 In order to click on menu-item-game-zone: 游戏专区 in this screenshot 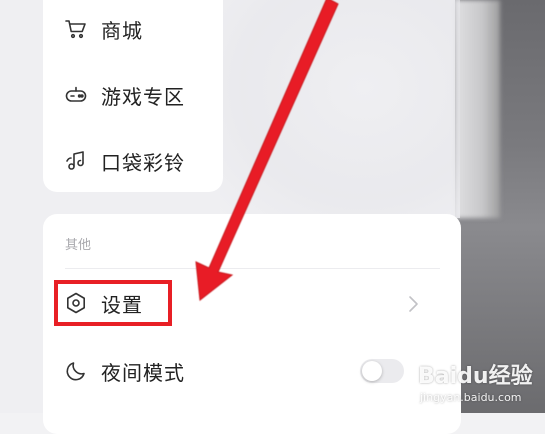, I will do `click(124, 95)`.